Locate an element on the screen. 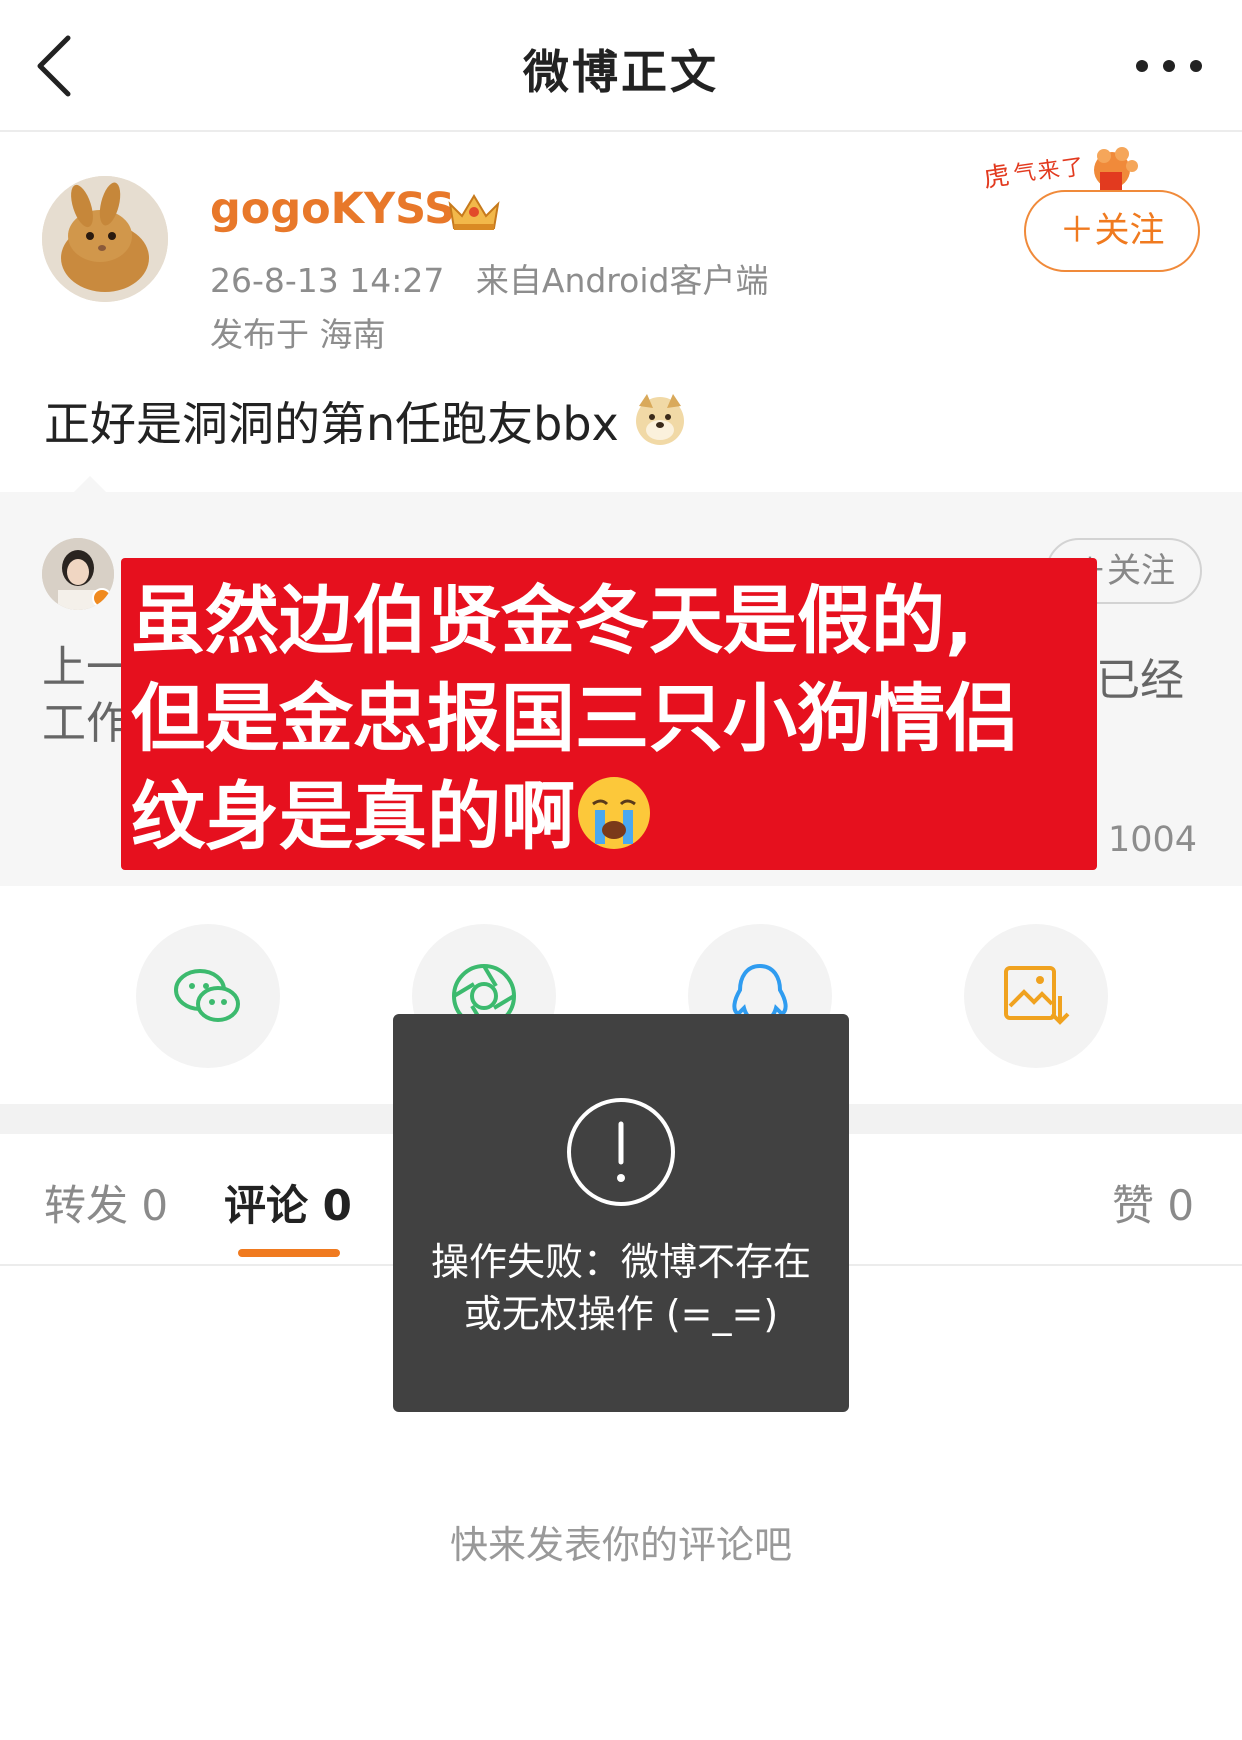 This screenshot has height=1740, width=1242. quoted-text-line-1: 上一 is located at coordinates (86, 667).